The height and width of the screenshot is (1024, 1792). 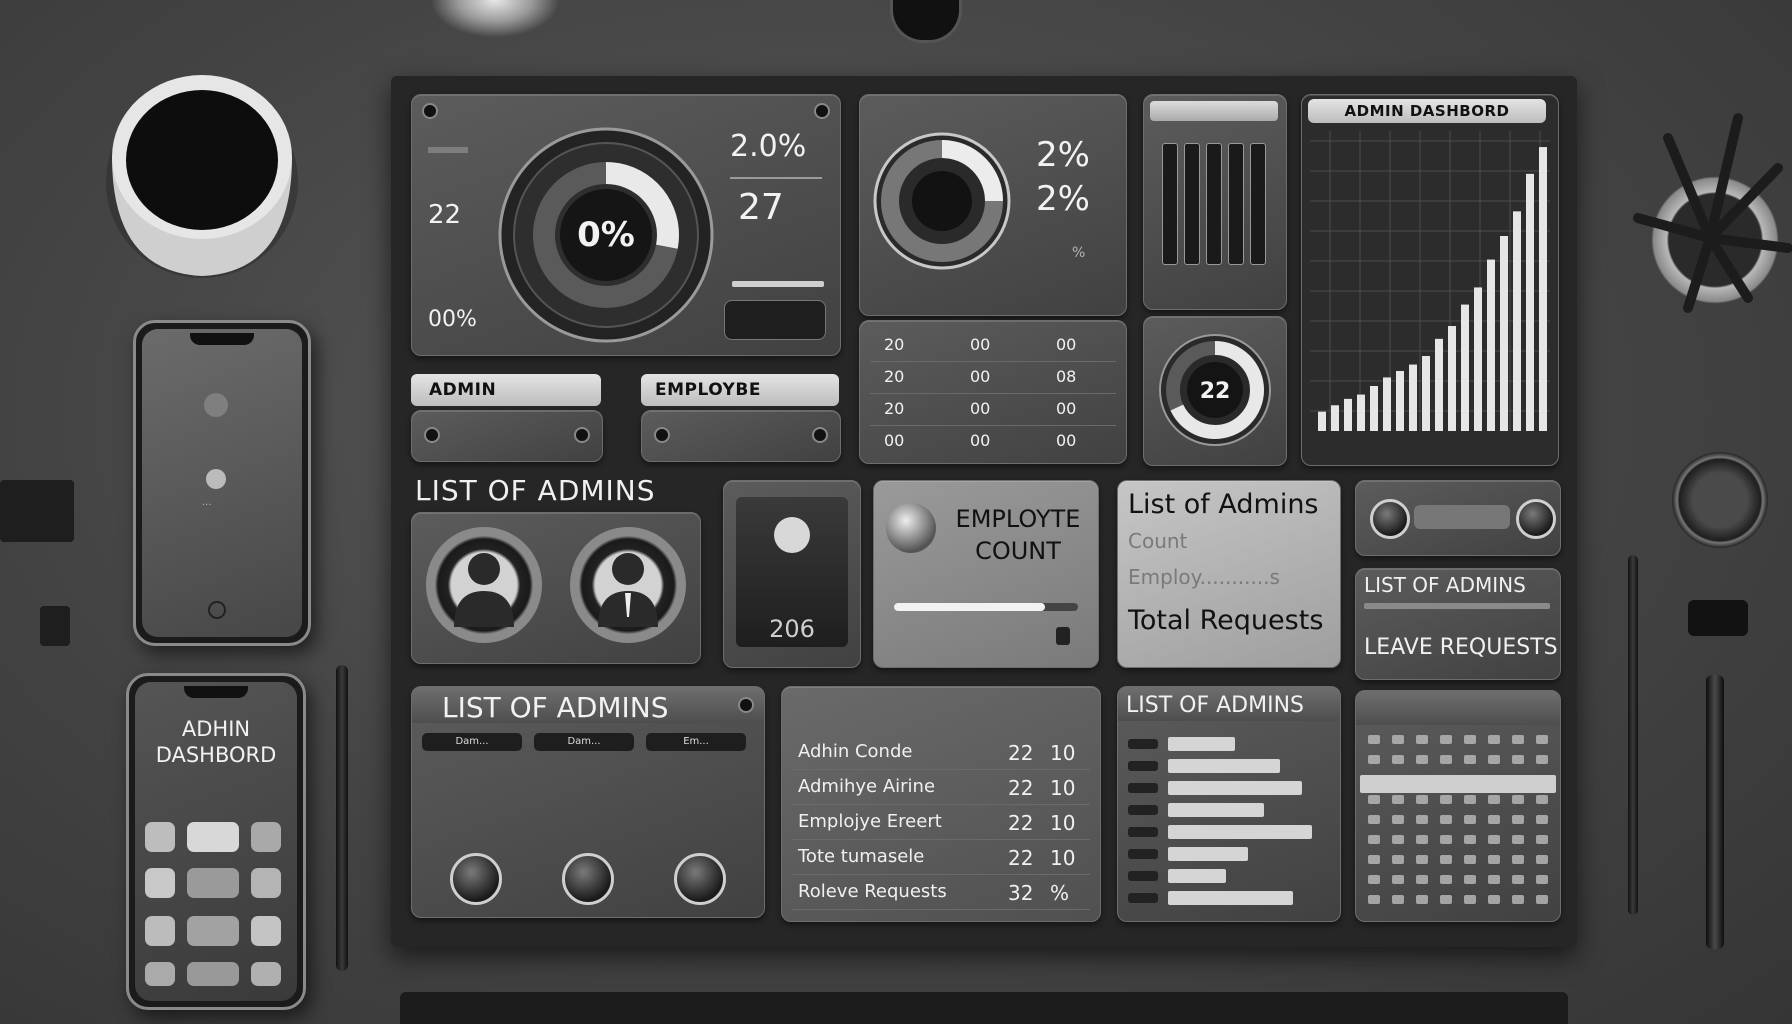 What do you see at coordinates (1457, 606) in the screenshot?
I see `leave-divider` at bounding box center [1457, 606].